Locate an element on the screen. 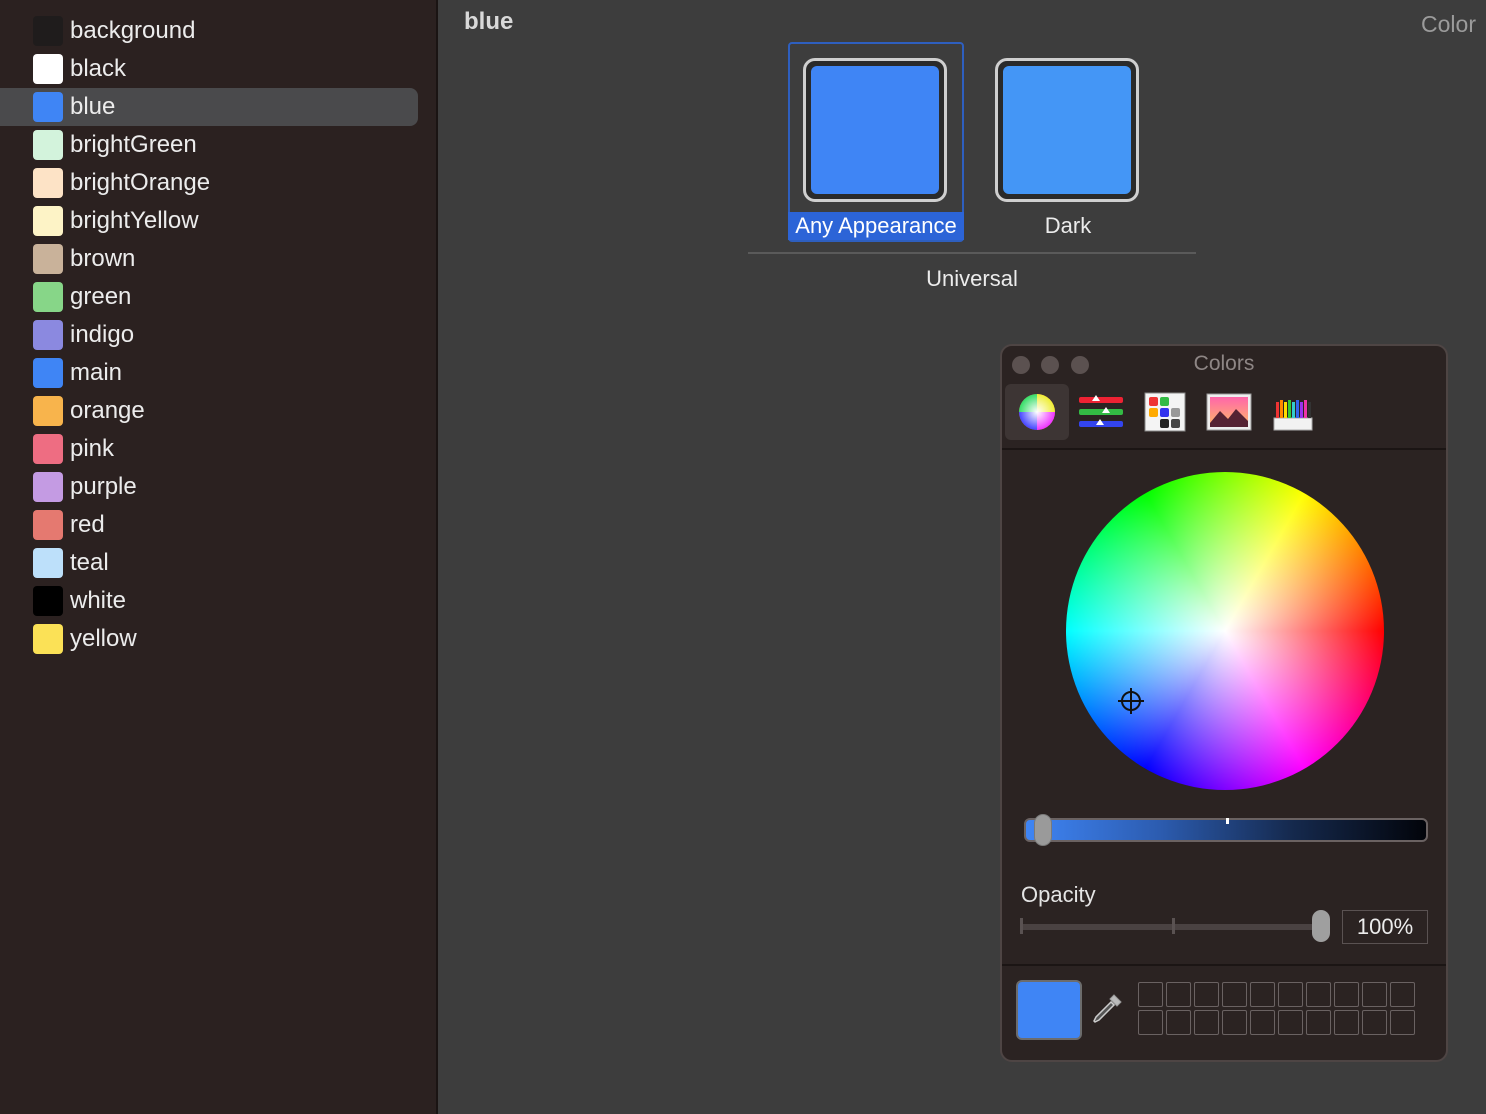  color-asset-orange: orange is located at coordinates (209, 411).